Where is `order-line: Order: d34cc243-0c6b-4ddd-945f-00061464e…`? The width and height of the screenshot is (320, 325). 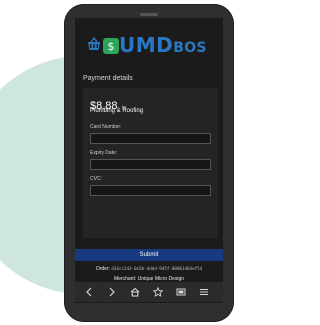 order-line: Order: d34cc243-0c6b-4ddd-945f-00061464e… is located at coordinates (149, 269).